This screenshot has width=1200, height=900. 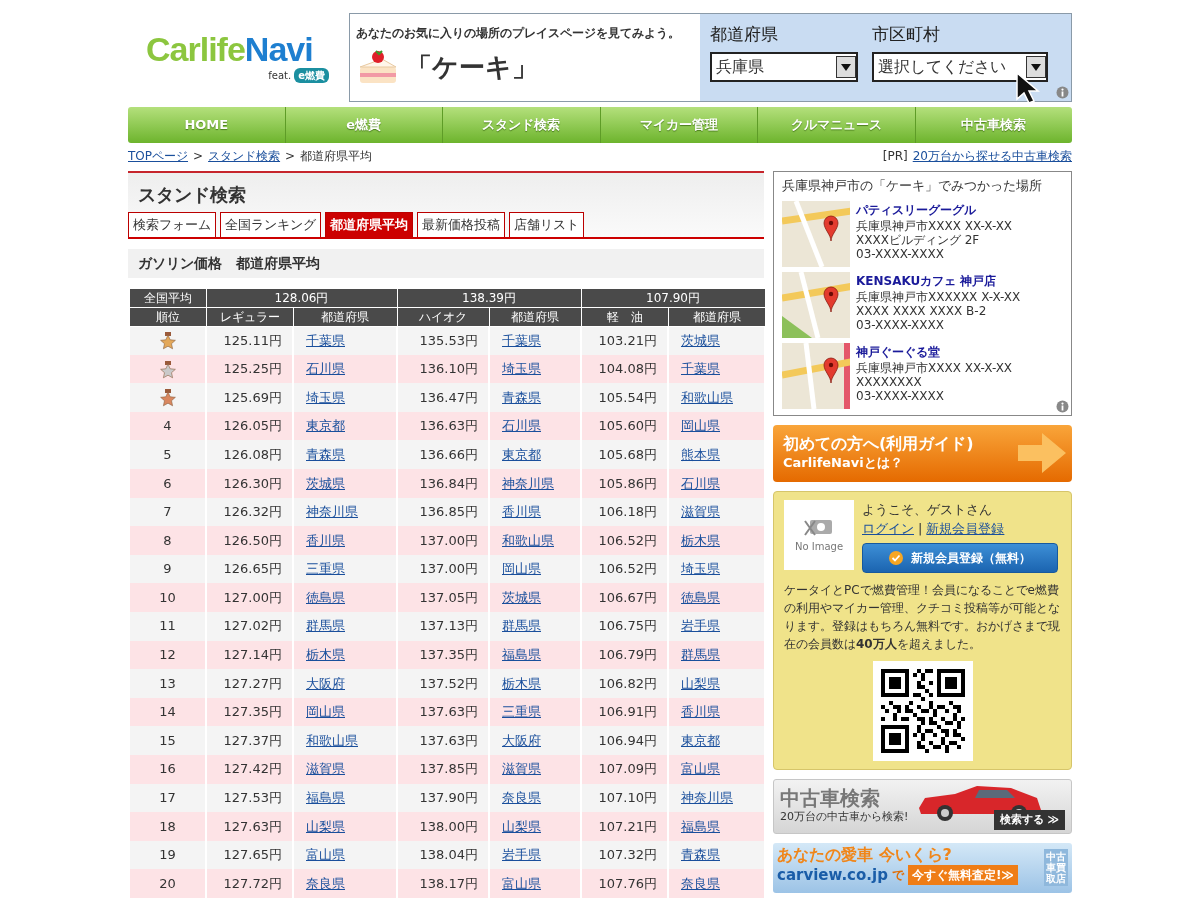 I want to click on prefecture-link: 石川県, so click(x=325, y=369).